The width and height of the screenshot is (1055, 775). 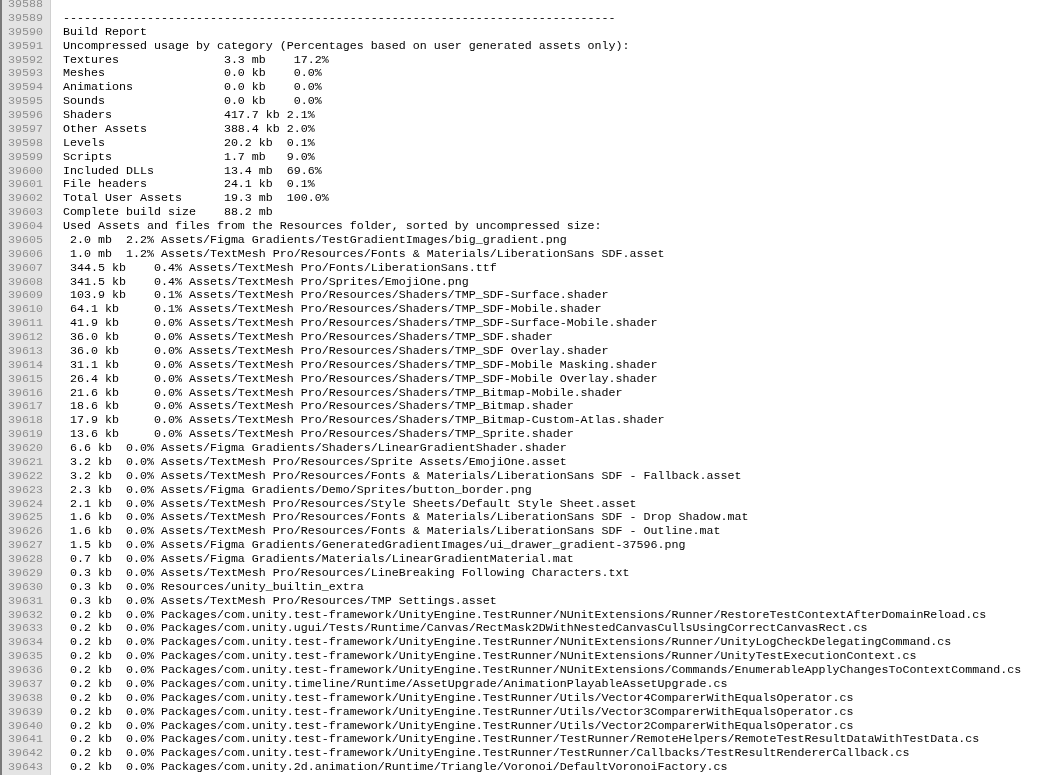 What do you see at coordinates (26, 88) in the screenshot?
I see `line-number: 39594` at bounding box center [26, 88].